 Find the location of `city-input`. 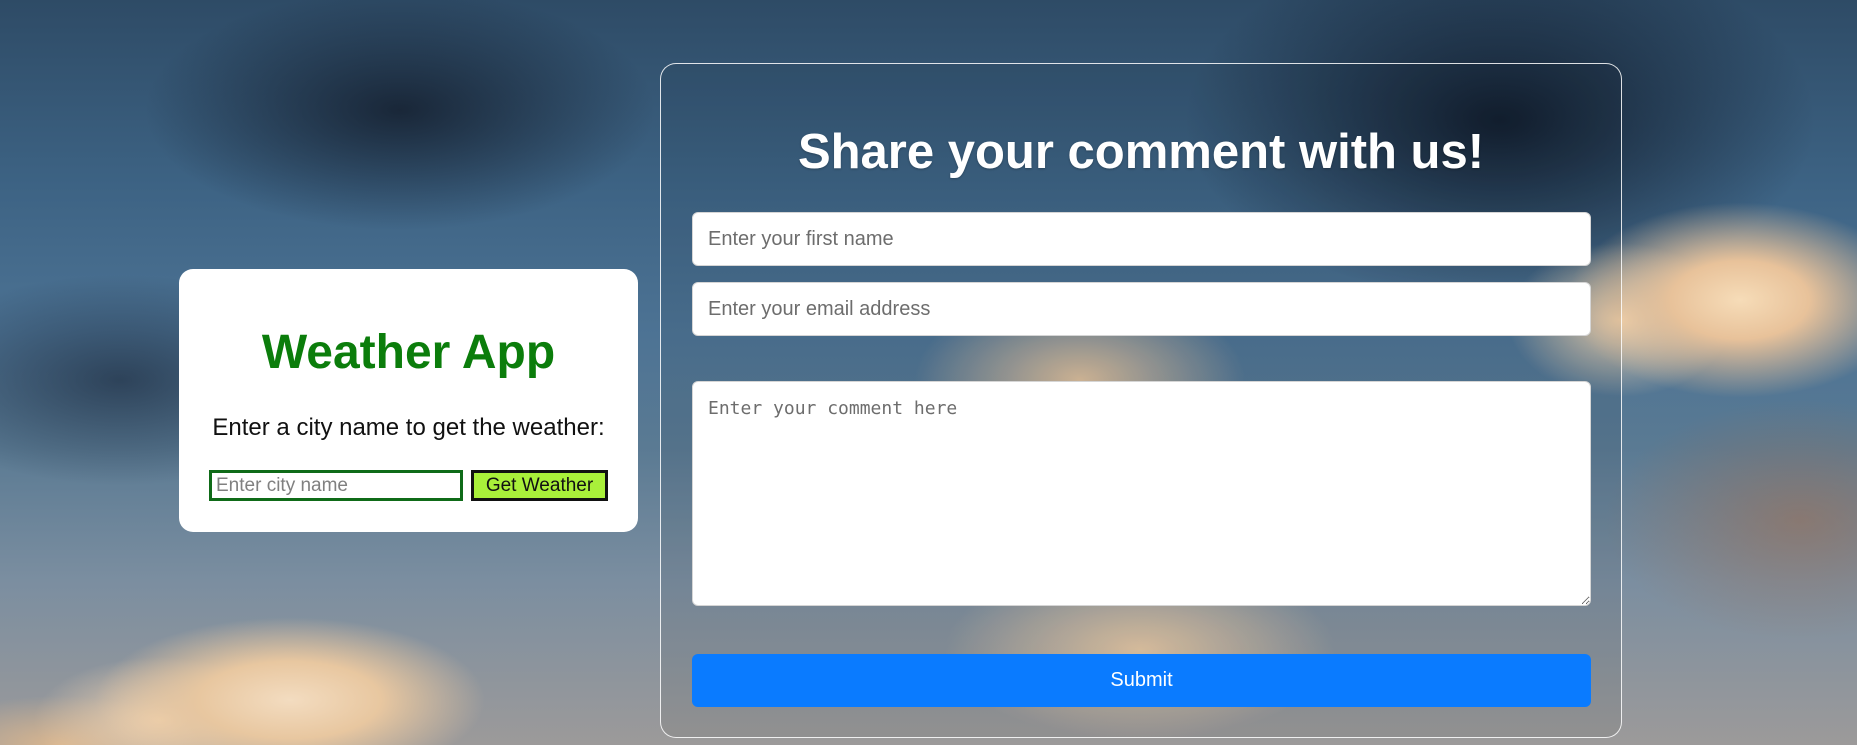

city-input is located at coordinates (336, 485).